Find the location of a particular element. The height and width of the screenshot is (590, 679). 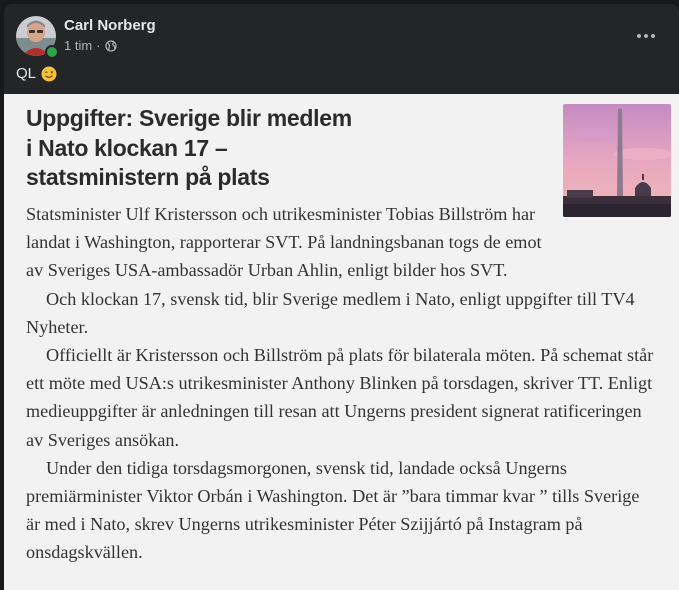

post-meta: 1 tim · is located at coordinates (90, 45).